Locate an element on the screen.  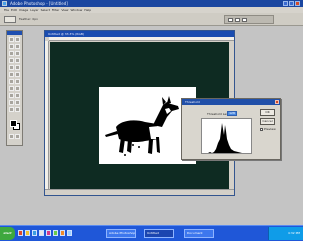
crop-tool-icon is located at coordinates (11, 53).